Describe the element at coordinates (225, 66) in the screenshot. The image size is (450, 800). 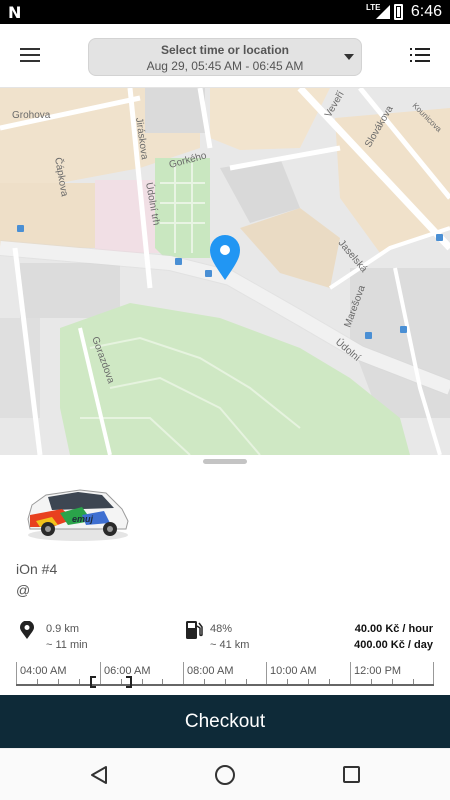
I see `selector-value: Aug 29, 05:45 AM - 06:45 AM` at that location.